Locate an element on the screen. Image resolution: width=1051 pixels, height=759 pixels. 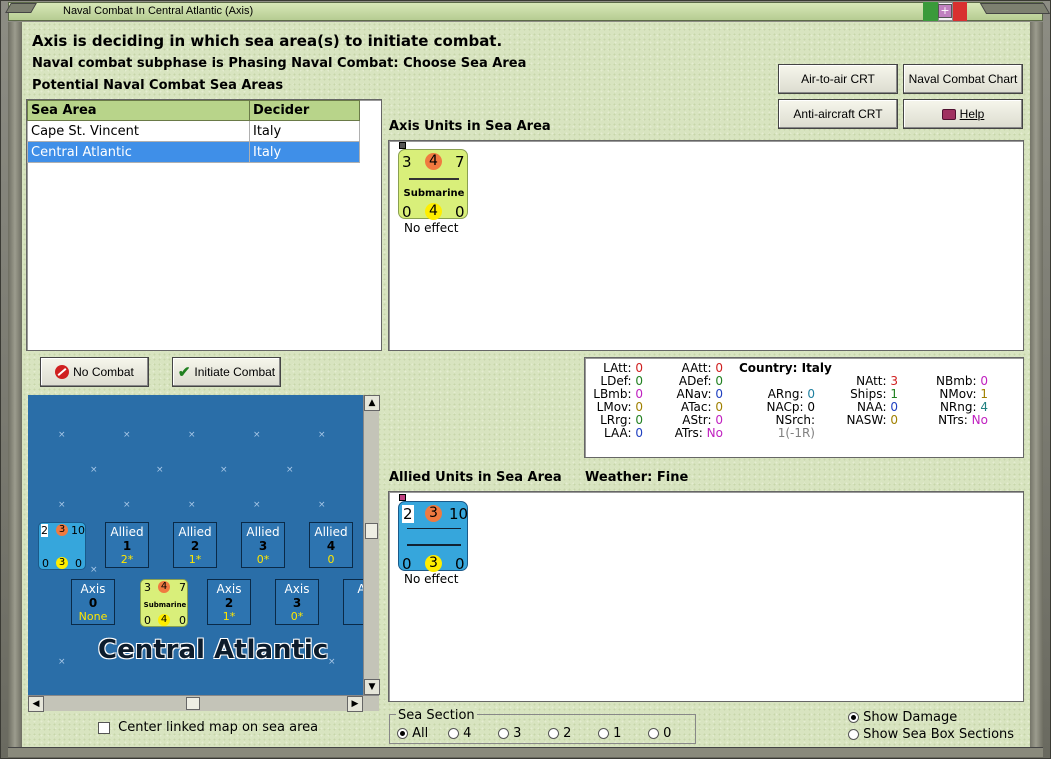
counter-bottom-mid: 4 is located at coordinates (164, 620).